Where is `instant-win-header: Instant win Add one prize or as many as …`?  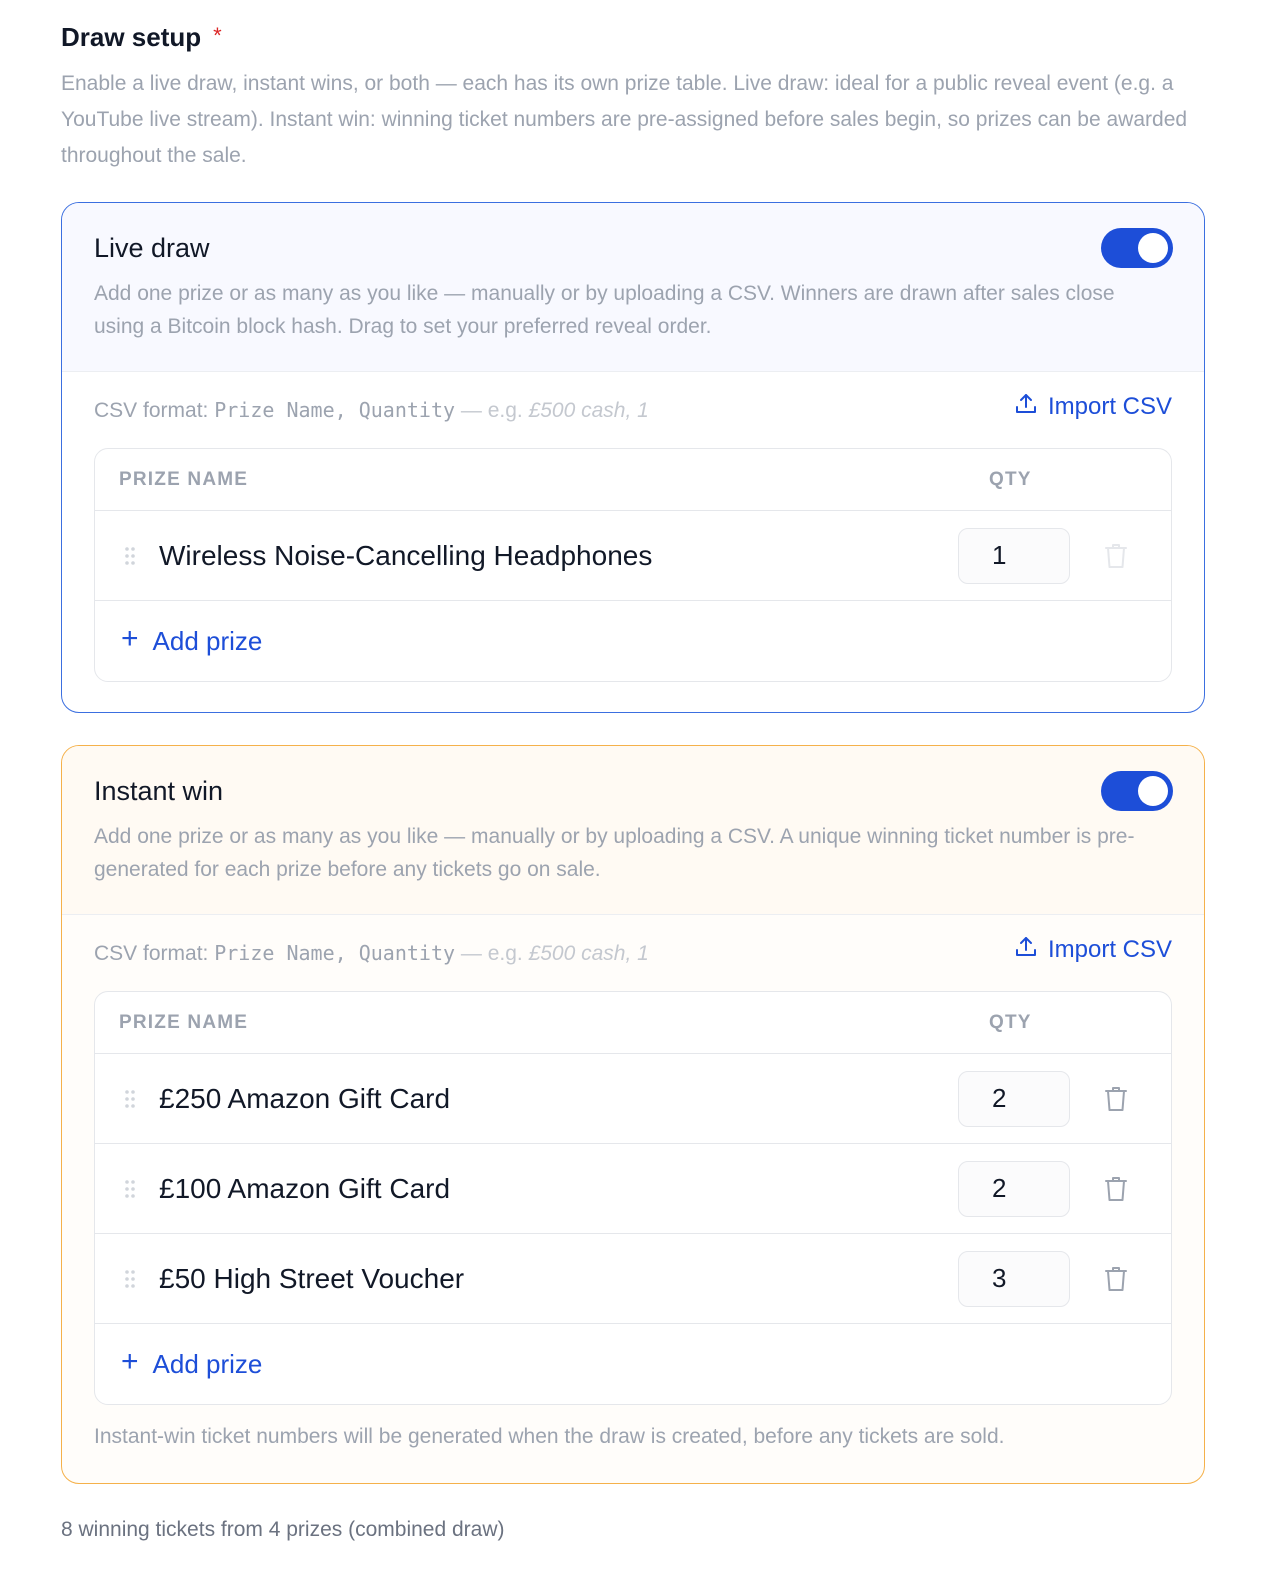 instant-win-header: Instant win Add one prize or as many as … is located at coordinates (633, 830).